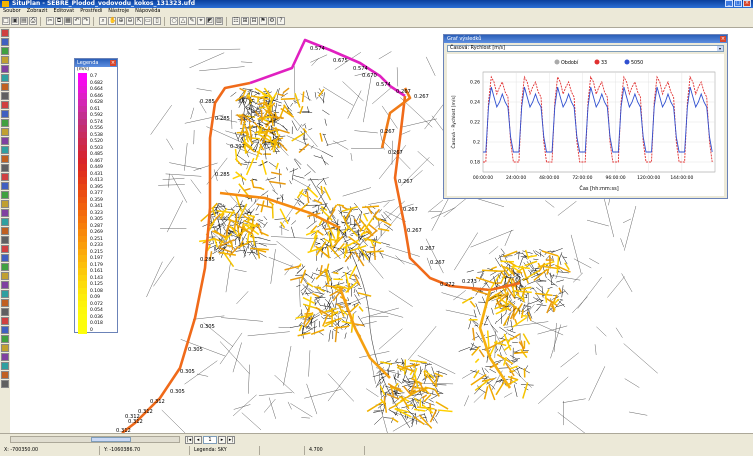 This screenshot has width=753, height=456. Describe the element at coordinates (59, 21) in the screenshot. I see `toolbar-button-6: ⧉` at that location.